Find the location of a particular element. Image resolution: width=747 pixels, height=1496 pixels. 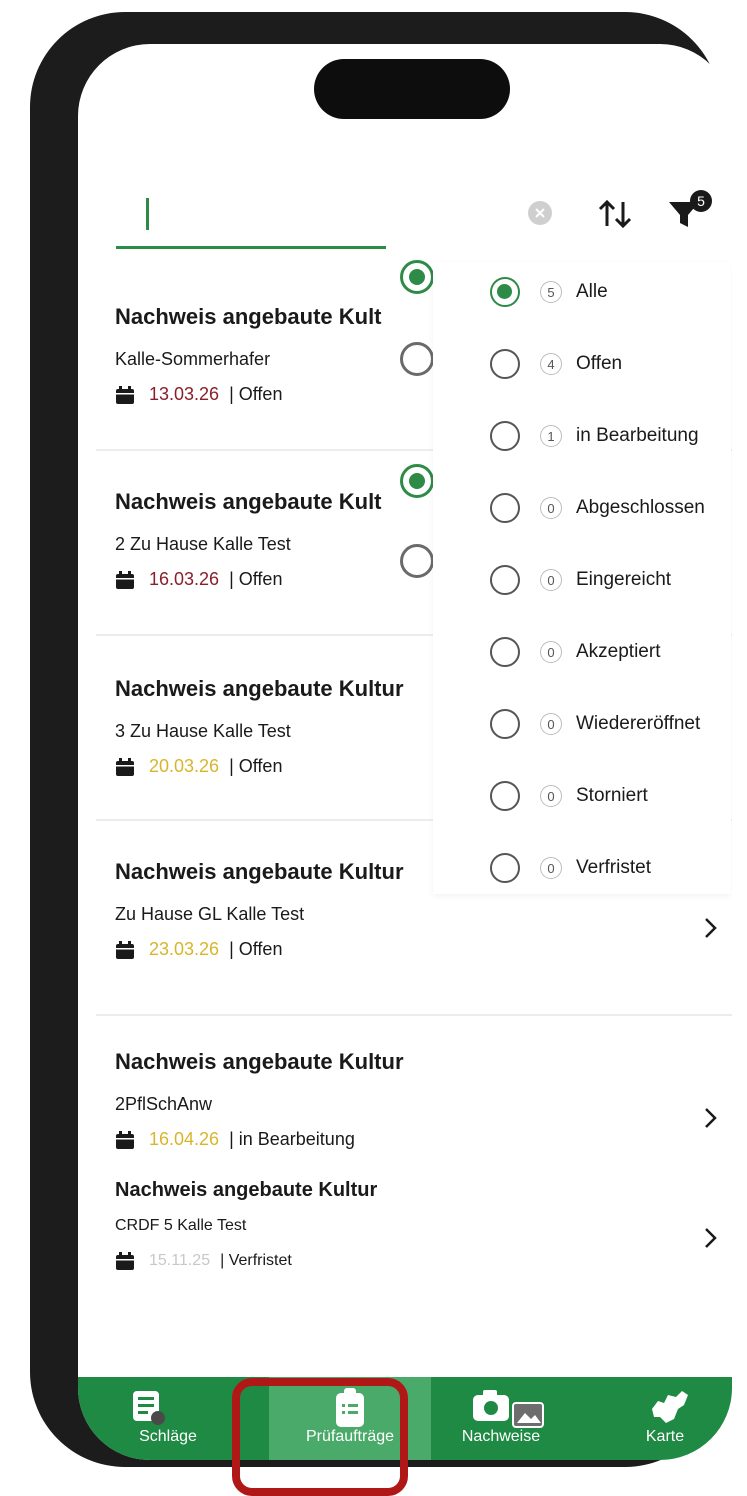

tab-nachweise: Nachweise is located at coordinates (501, 1418).